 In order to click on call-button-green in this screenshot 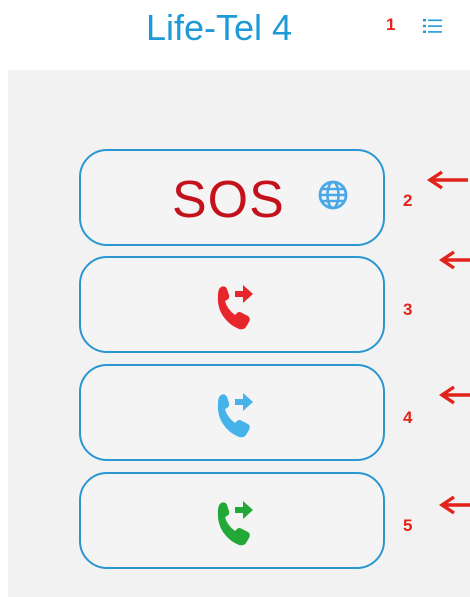, I will do `click(232, 520)`.